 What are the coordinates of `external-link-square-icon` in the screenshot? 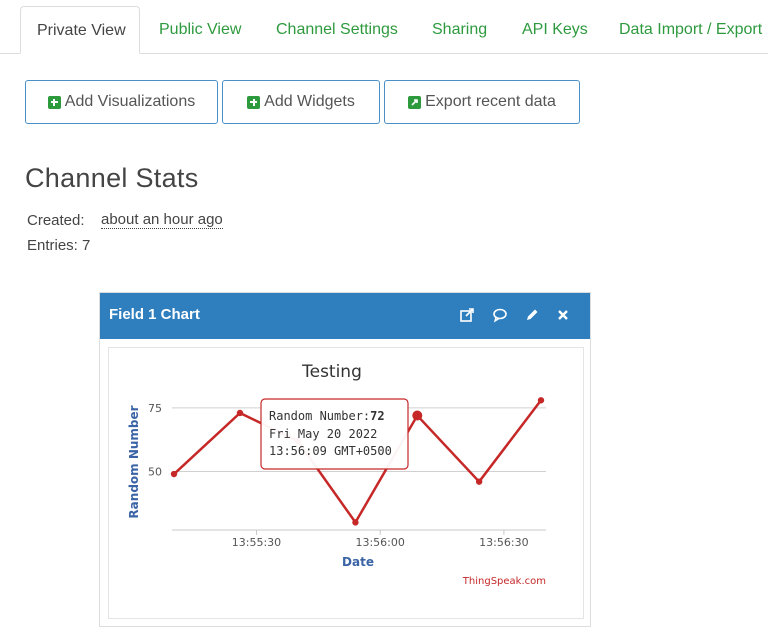 It's located at (415, 102).